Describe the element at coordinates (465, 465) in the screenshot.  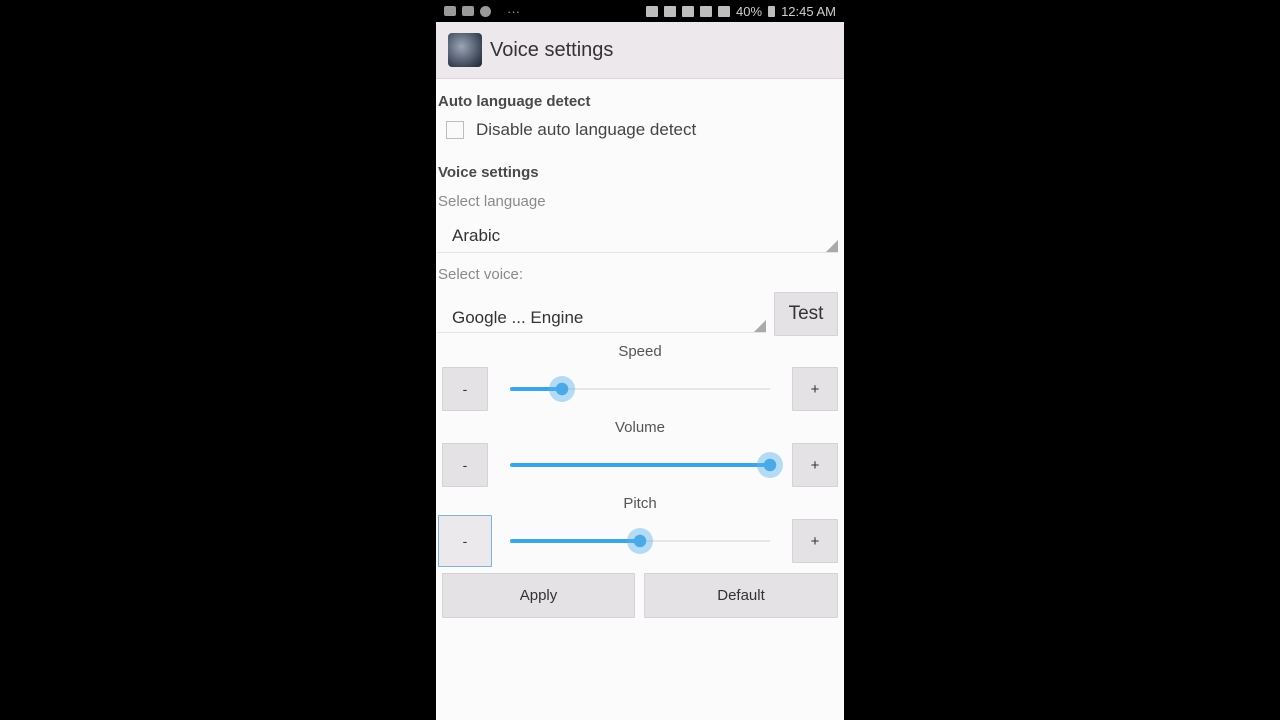
I see `volume-decrease-button: -` at that location.